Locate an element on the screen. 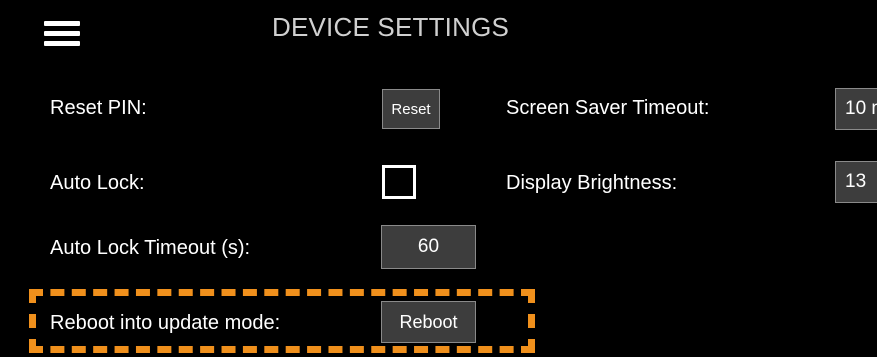 This screenshot has width=877, height=357. page-title: DEVICE SETTINGS is located at coordinates (391, 27).